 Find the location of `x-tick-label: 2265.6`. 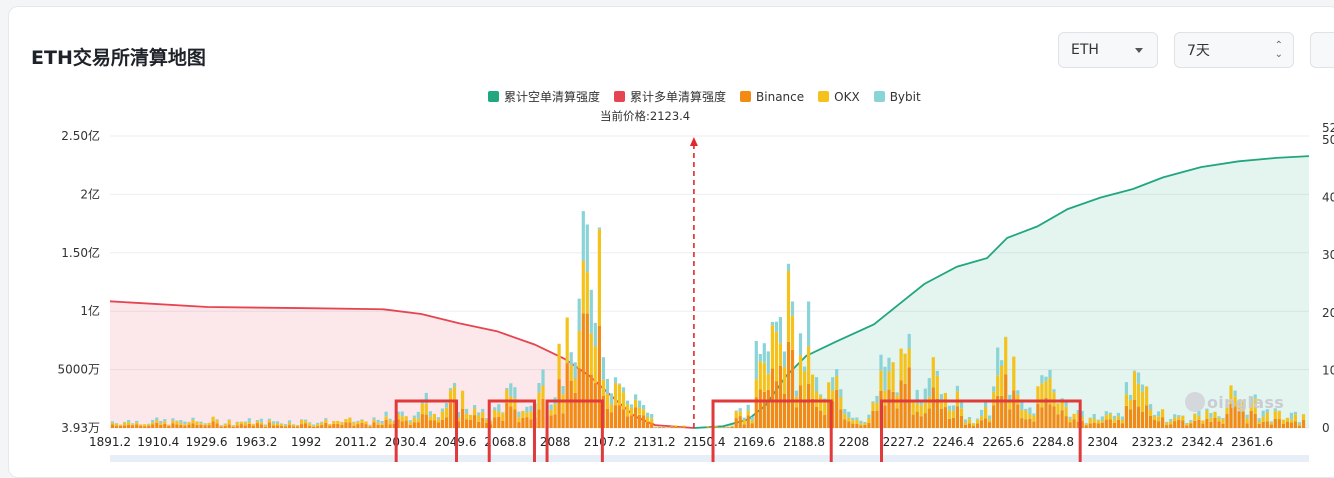

x-tick-label: 2265.6 is located at coordinates (1003, 442).